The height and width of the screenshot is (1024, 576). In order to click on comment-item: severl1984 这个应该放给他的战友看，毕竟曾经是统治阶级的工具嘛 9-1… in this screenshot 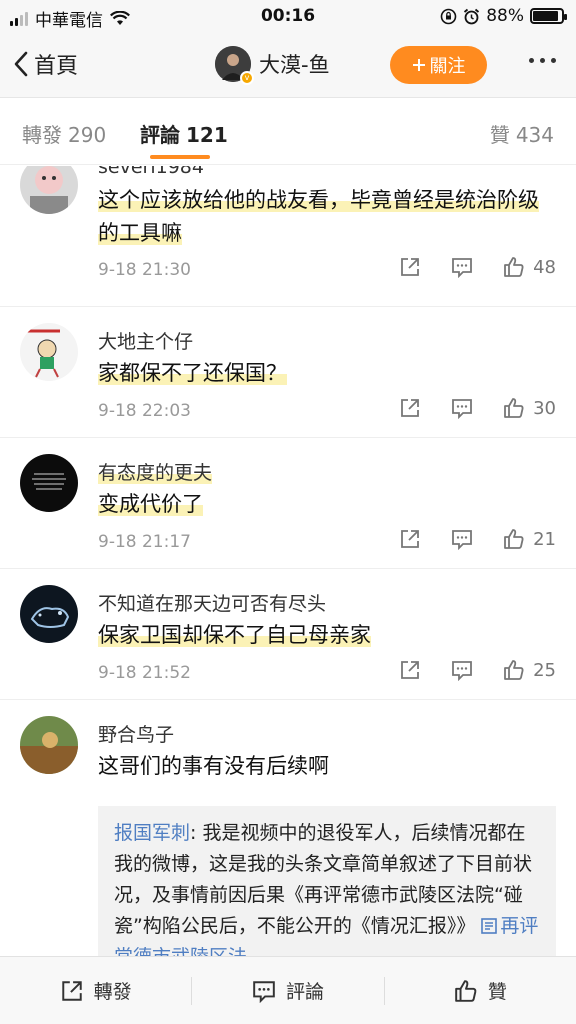, I will do `click(288, 236)`.